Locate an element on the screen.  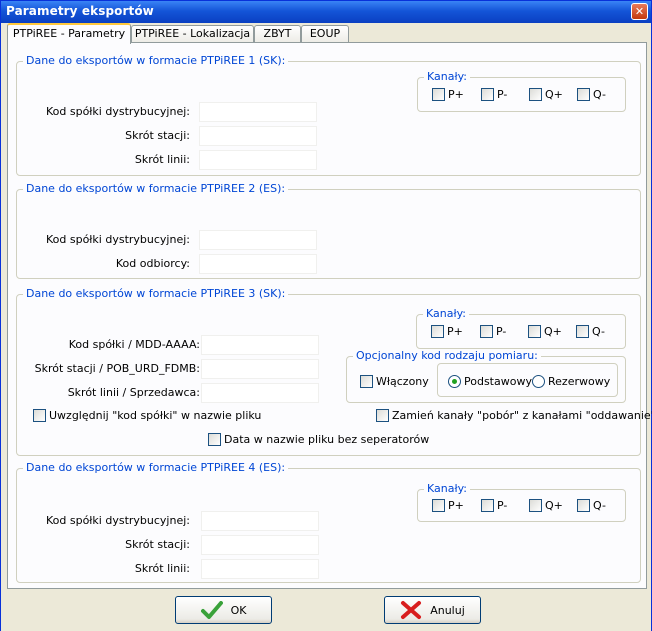
measure-enabled-checkbox: Włączony is located at coordinates (394, 381).